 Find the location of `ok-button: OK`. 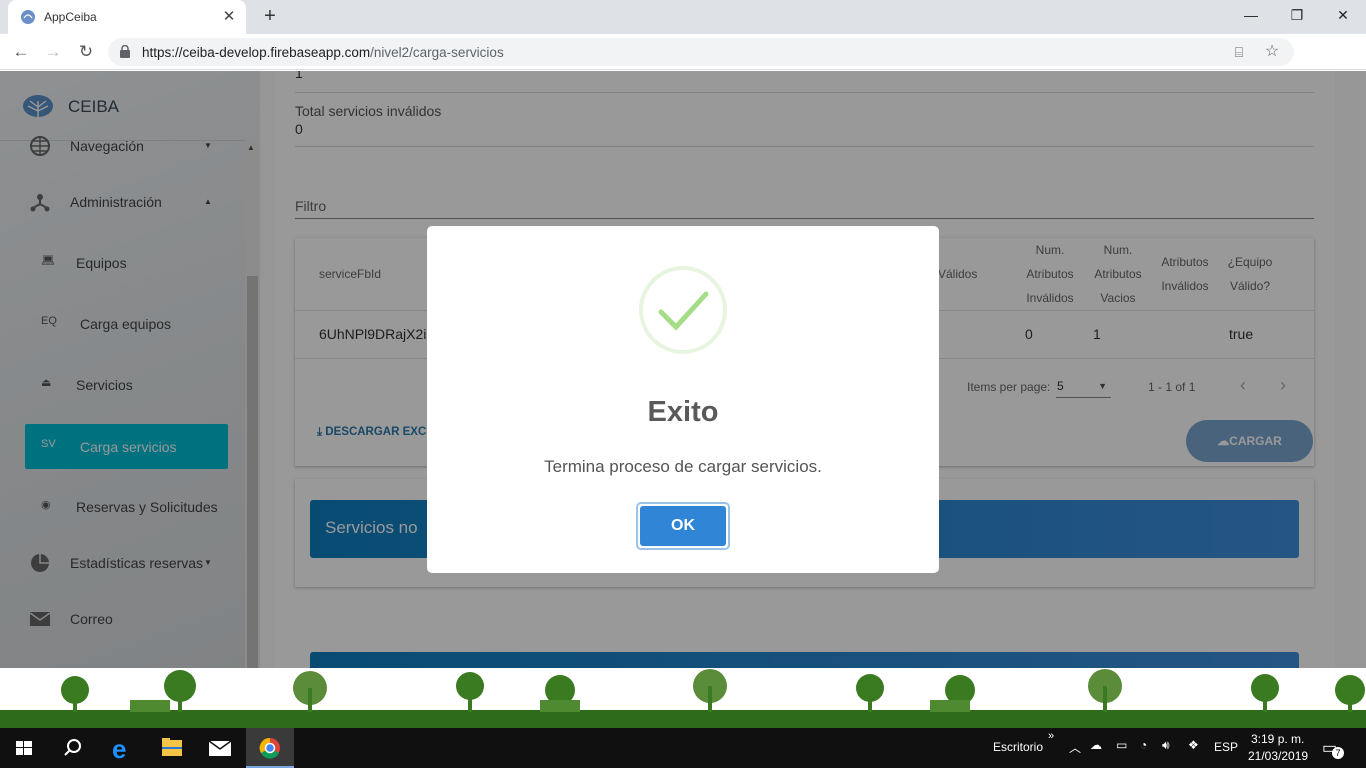

ok-button: OK is located at coordinates (683, 526).